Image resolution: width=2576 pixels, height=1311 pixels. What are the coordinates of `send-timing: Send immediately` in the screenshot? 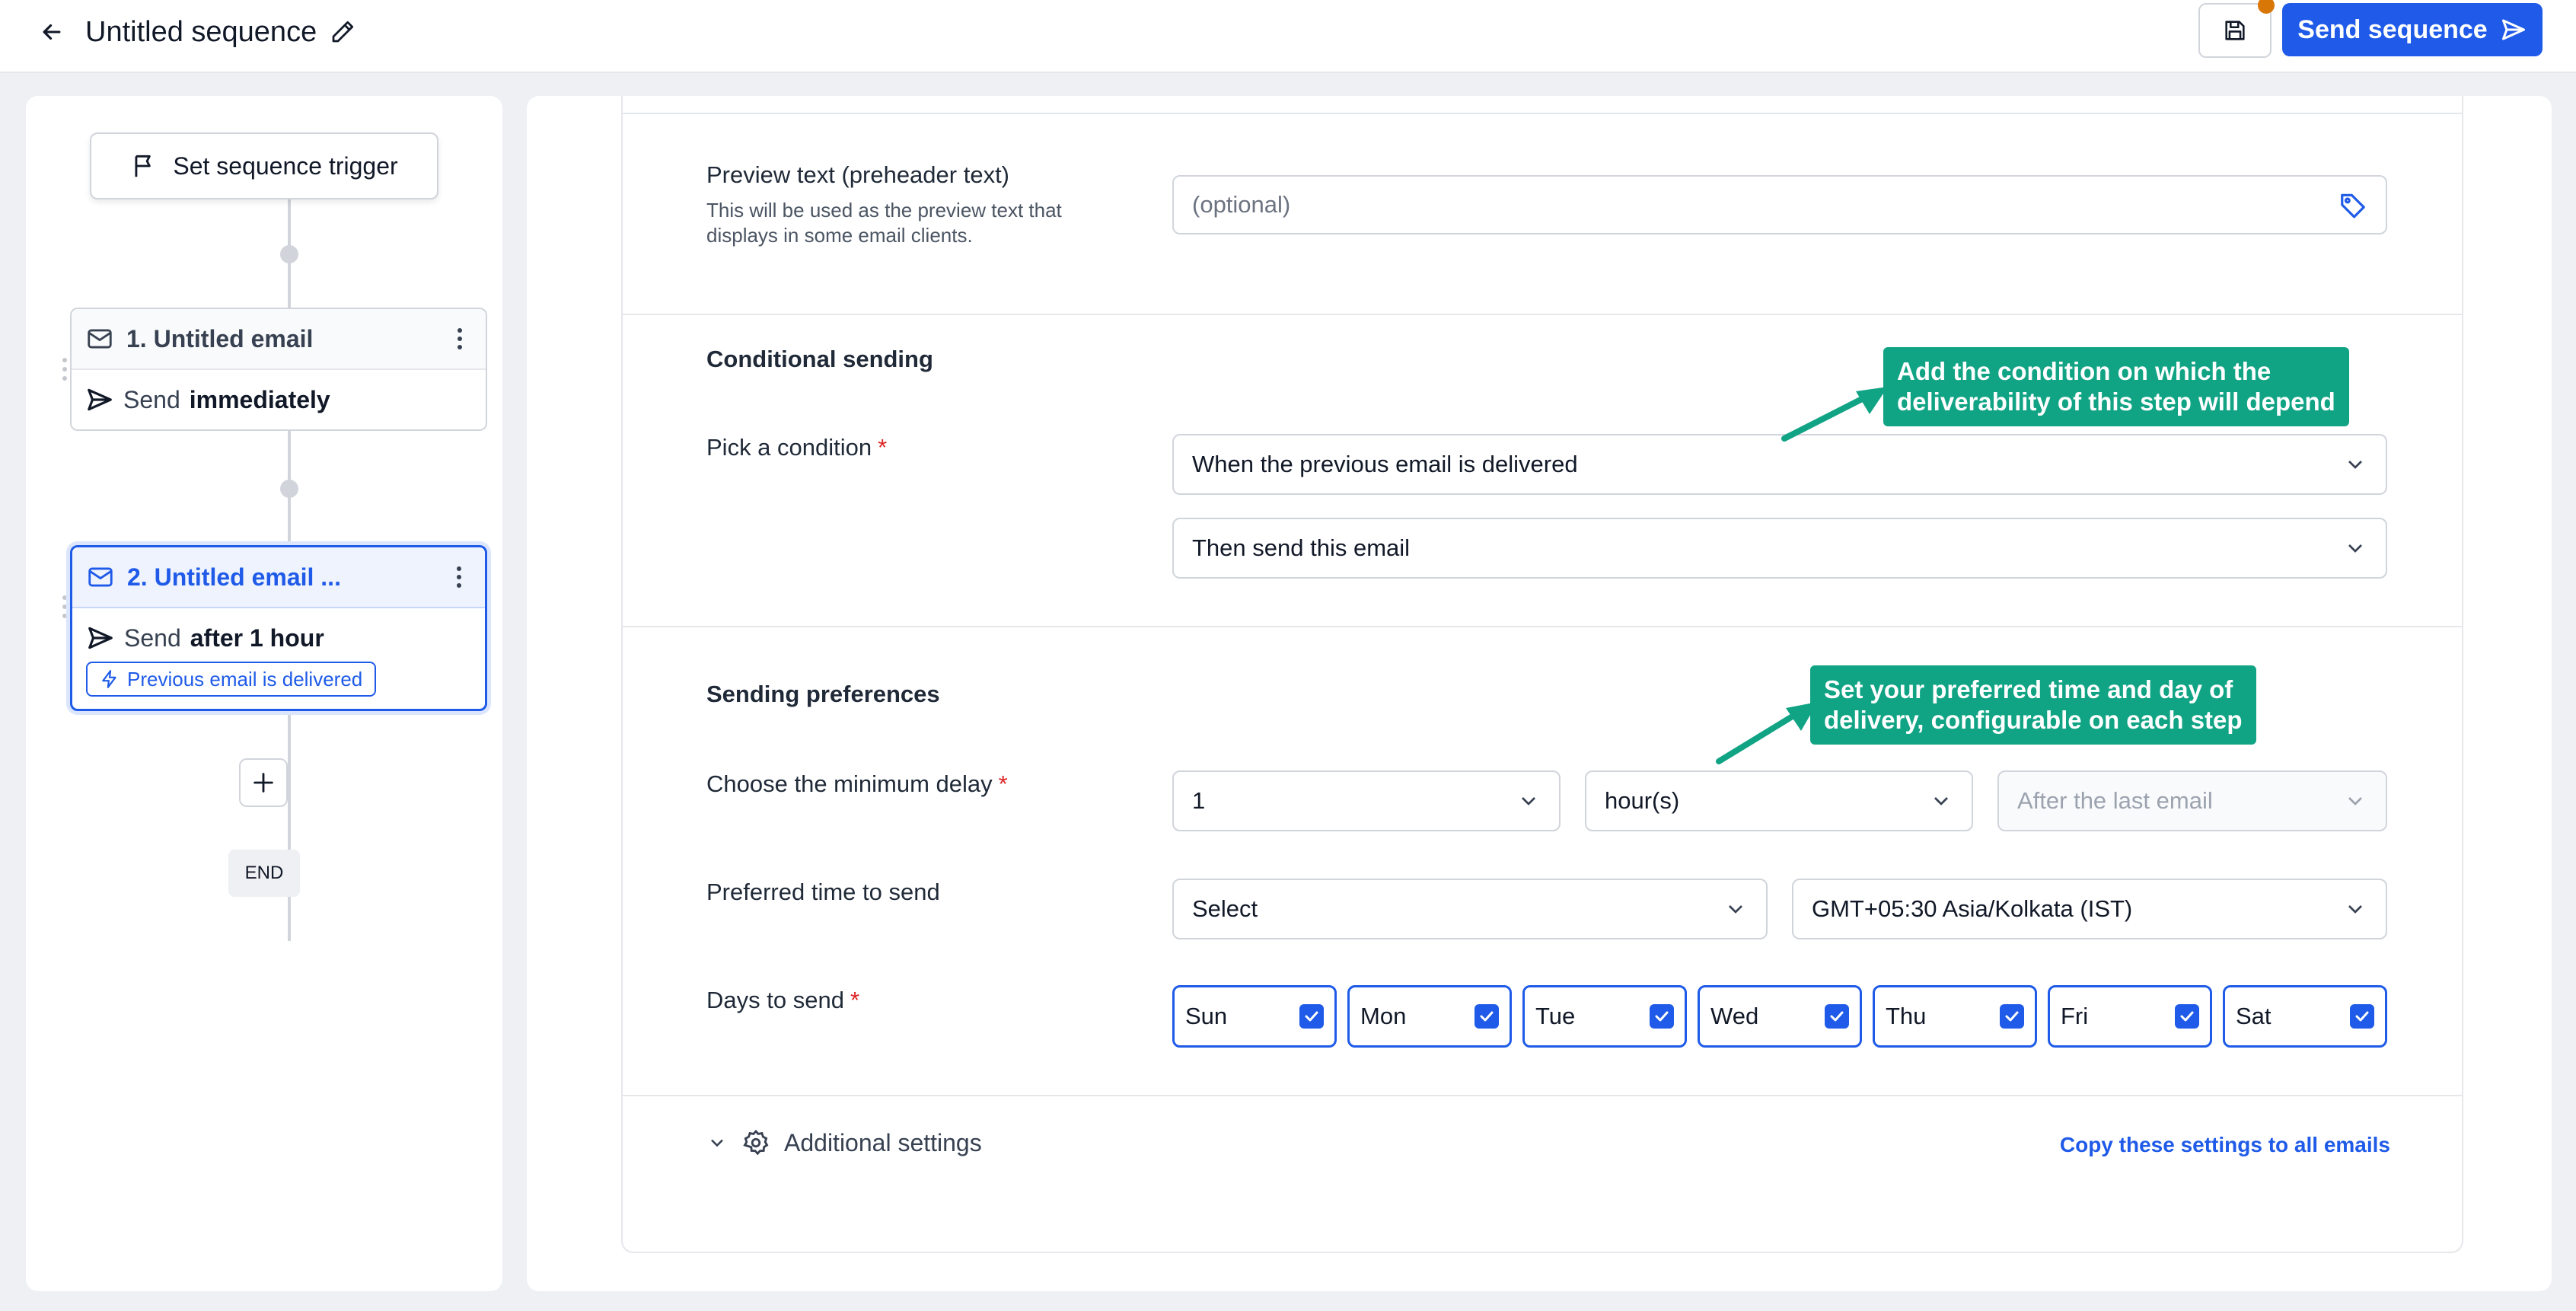 It's located at (278, 399).